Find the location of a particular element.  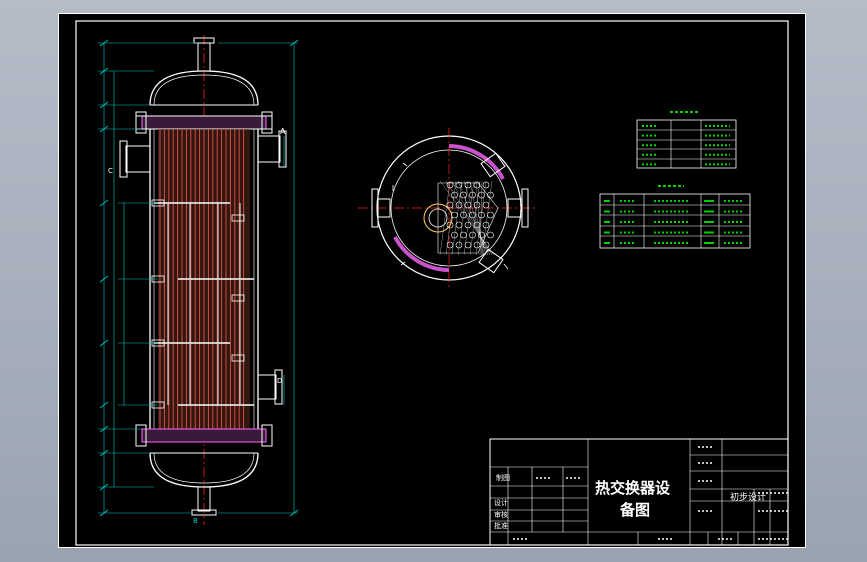

drawing-title-line2: 备图 is located at coordinates (634, 510).